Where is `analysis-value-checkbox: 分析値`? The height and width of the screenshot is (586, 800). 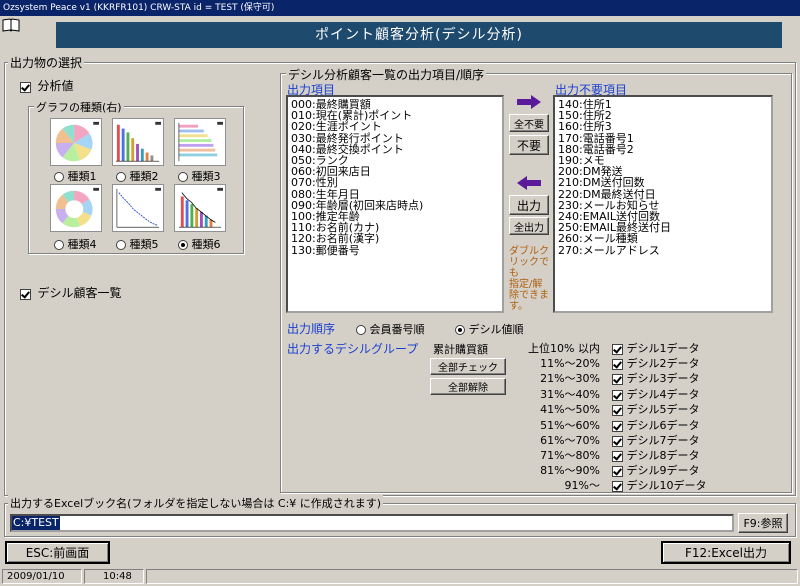
analysis-value-checkbox: 分析値 is located at coordinates (47, 85).